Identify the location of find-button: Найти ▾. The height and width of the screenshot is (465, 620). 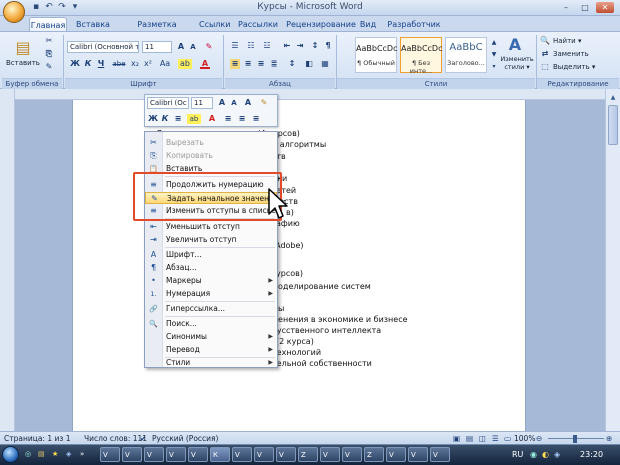
(567, 41).